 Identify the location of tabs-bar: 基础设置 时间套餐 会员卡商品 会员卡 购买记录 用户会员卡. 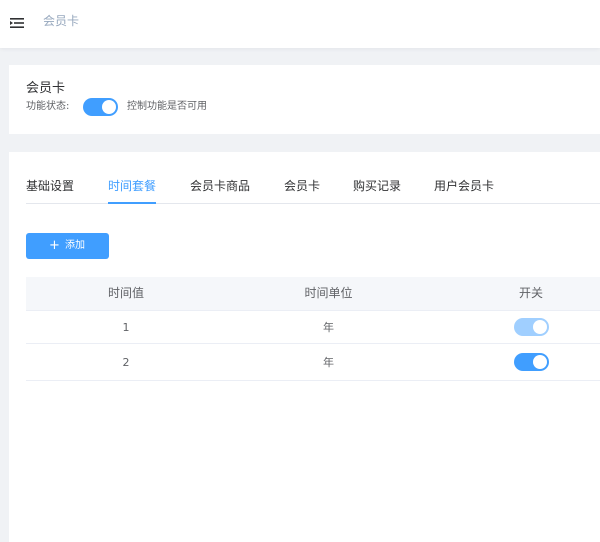
(313, 190).